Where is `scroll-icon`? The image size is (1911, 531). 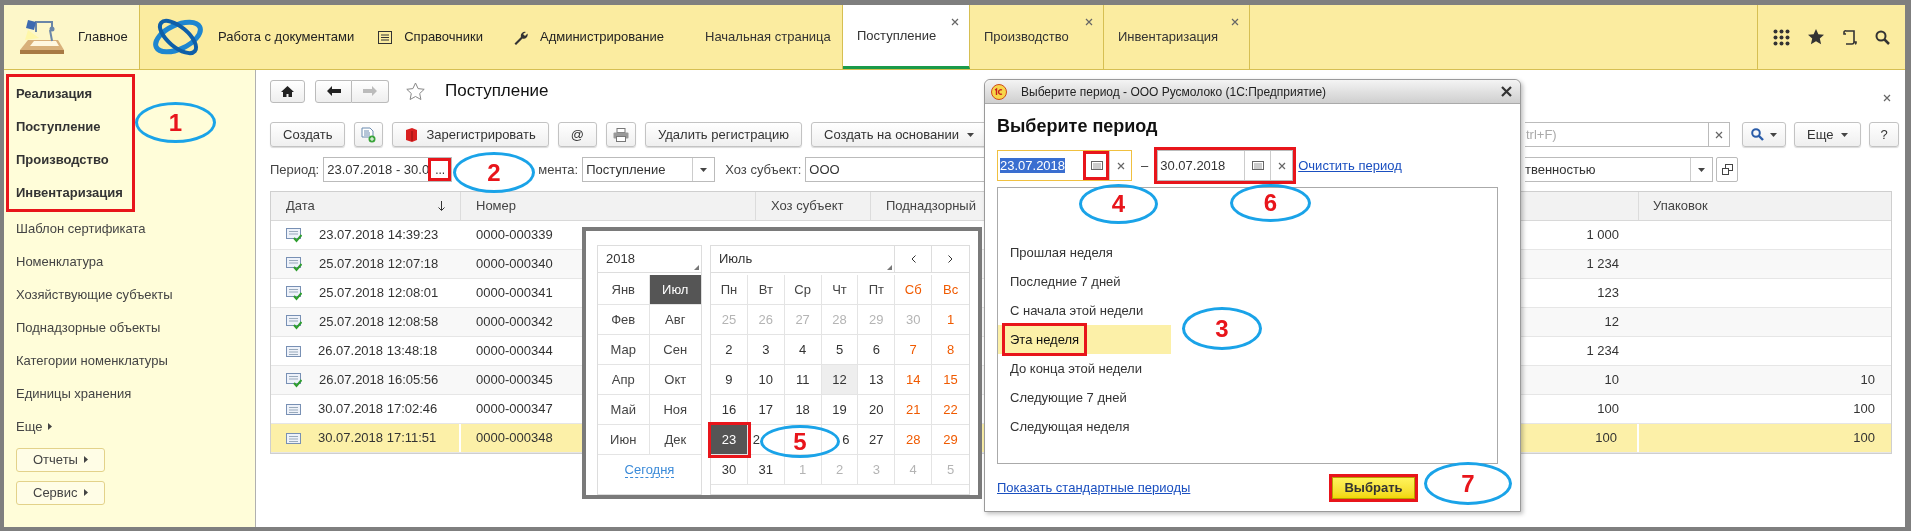
scroll-icon is located at coordinates (1849, 37).